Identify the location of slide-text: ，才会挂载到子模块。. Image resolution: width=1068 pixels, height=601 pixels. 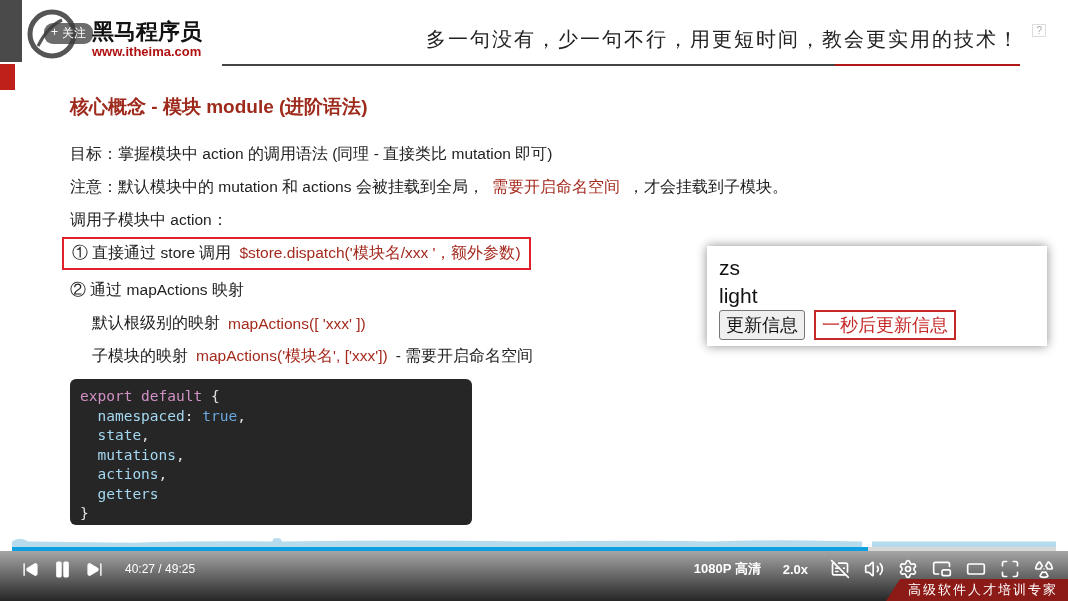
(707, 187).